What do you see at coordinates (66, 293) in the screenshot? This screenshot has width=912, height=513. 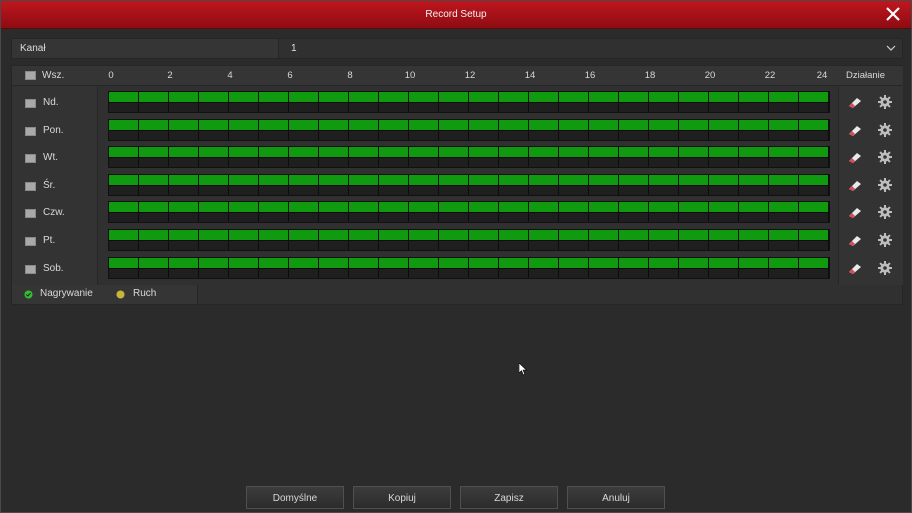 I see `recording-legend-label: Nagrywanie` at bounding box center [66, 293].